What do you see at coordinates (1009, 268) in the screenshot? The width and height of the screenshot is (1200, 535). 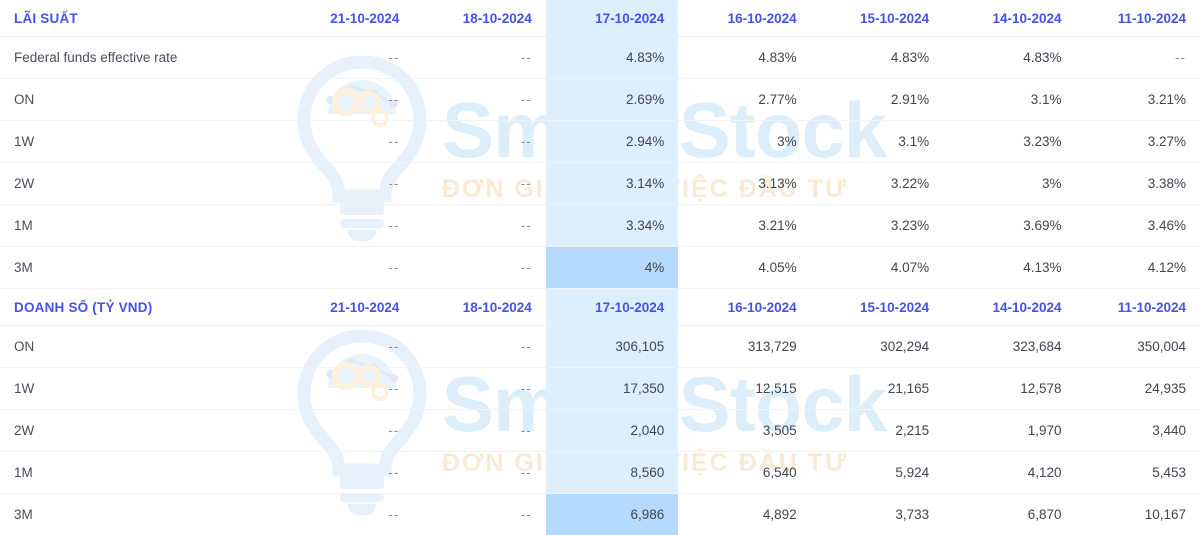 I see `table-cell-value: 4.13%` at bounding box center [1009, 268].